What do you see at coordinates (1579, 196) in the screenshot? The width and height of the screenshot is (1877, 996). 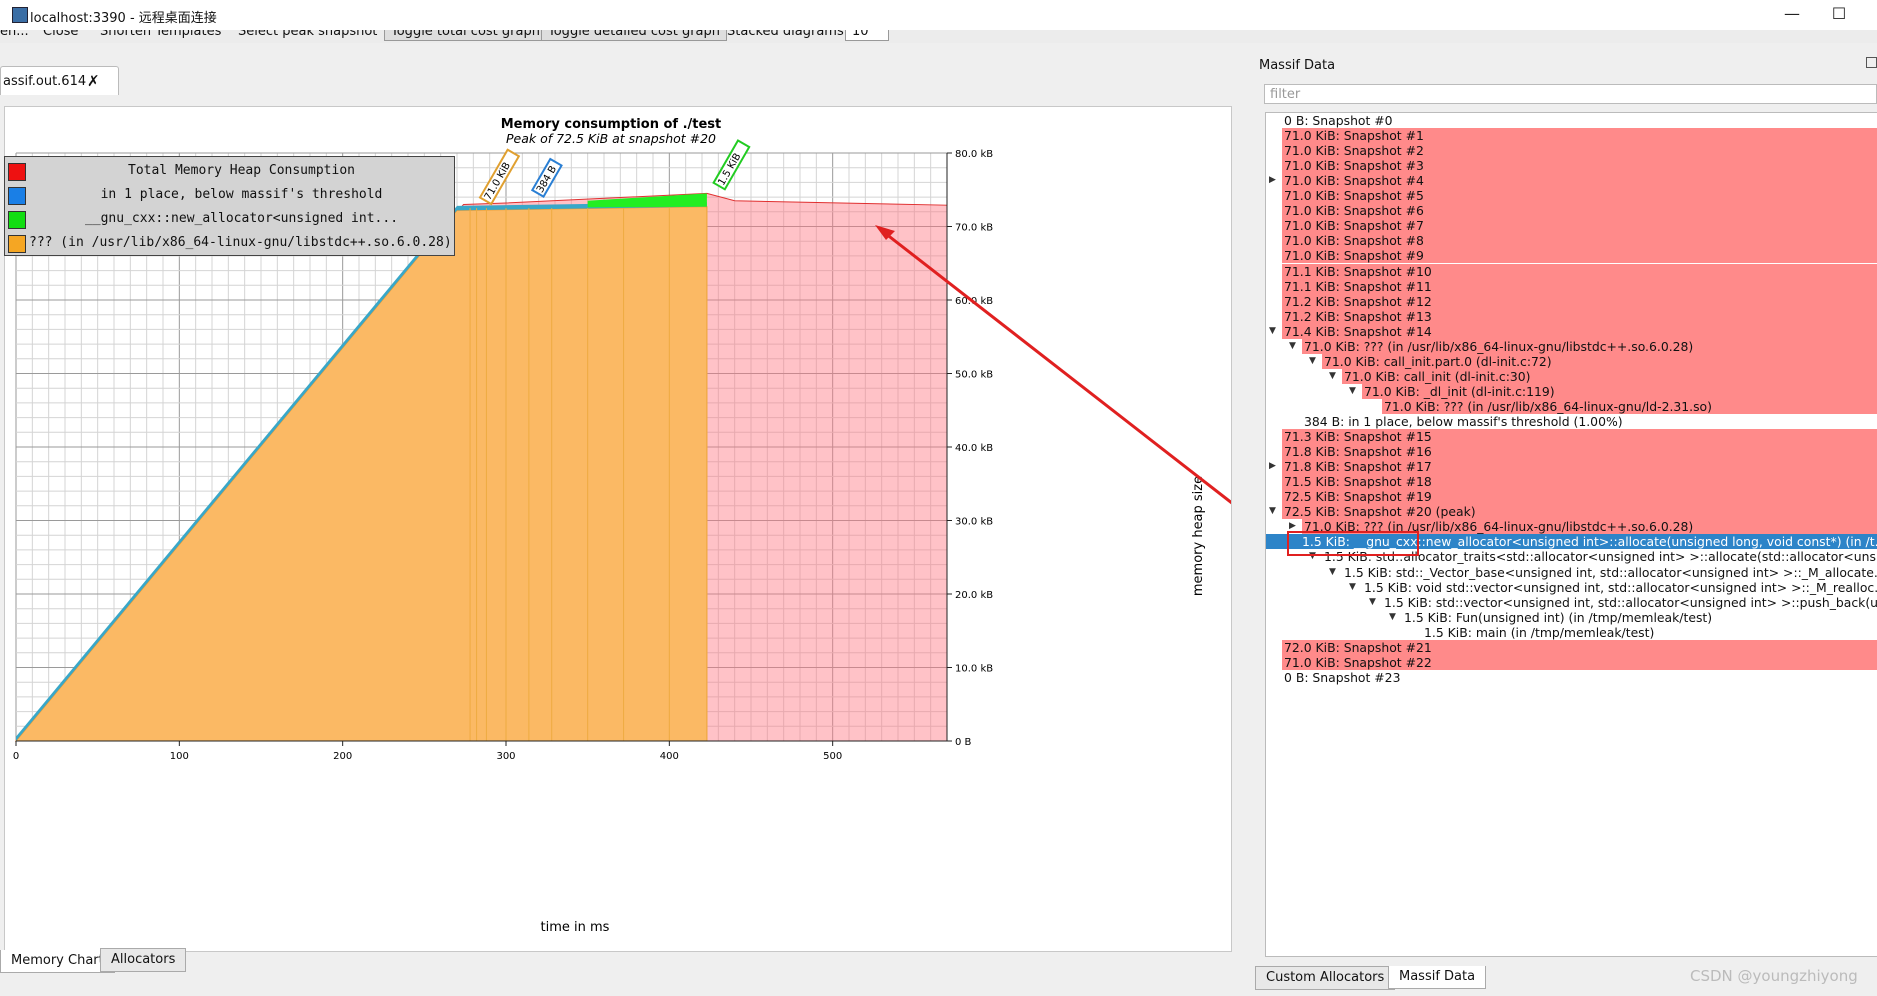 I see `tree-row: 71.0 KiB: Snapshot #5` at bounding box center [1579, 196].